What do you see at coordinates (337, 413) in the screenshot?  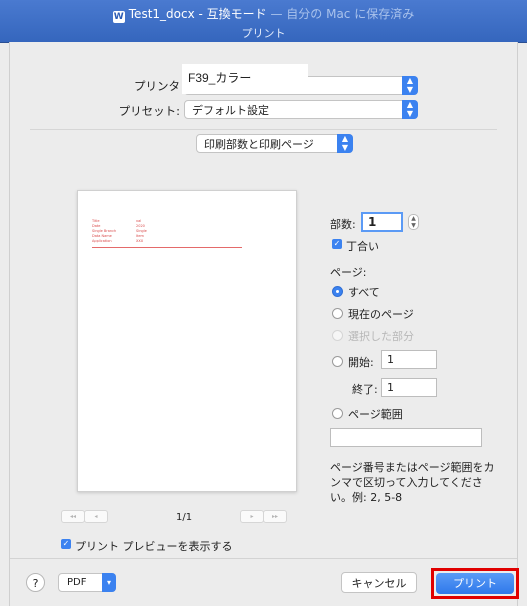 I see `pages-range-radio` at bounding box center [337, 413].